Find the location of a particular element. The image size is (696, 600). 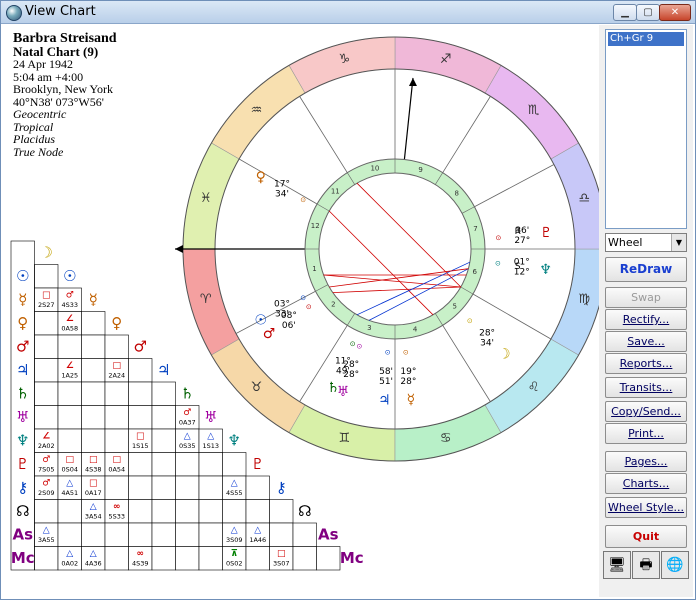

redraw-button: ReDraw is located at coordinates (646, 269).